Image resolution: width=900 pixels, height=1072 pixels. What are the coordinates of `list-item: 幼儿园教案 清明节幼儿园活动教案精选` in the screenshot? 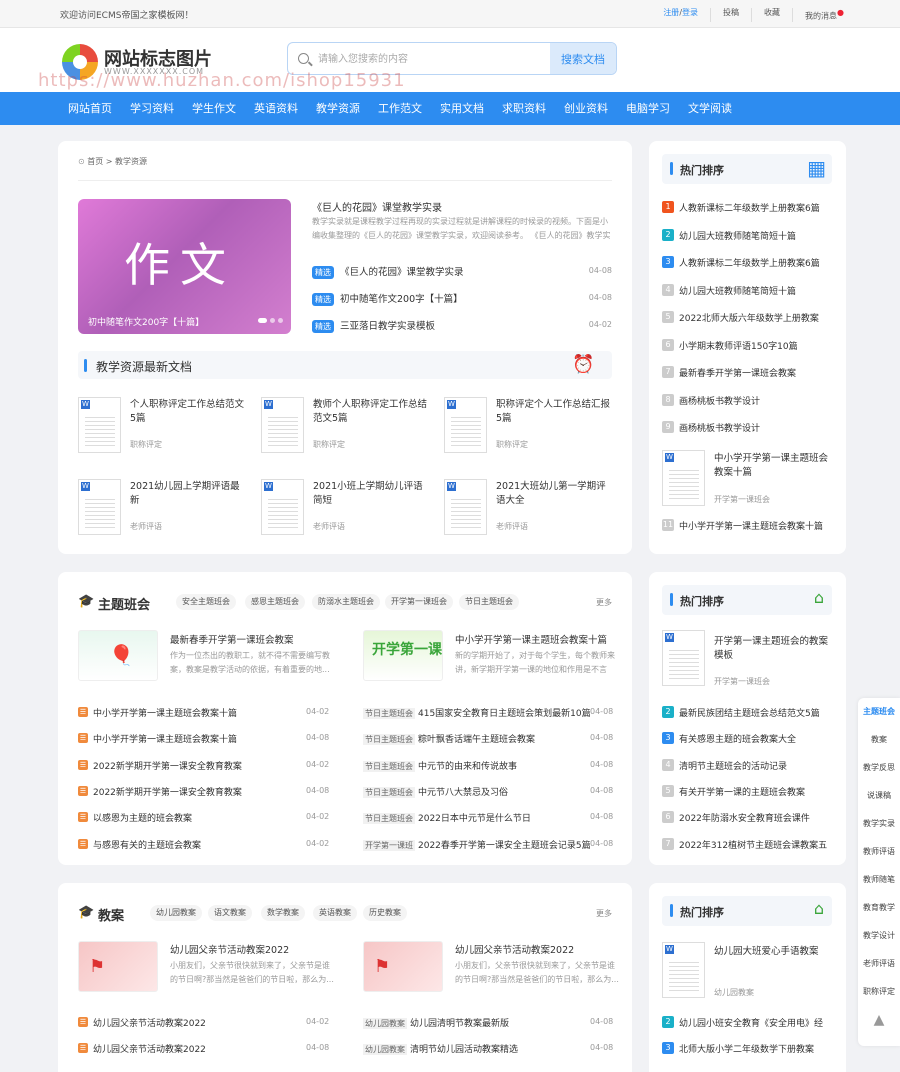 It's located at (440, 1049).